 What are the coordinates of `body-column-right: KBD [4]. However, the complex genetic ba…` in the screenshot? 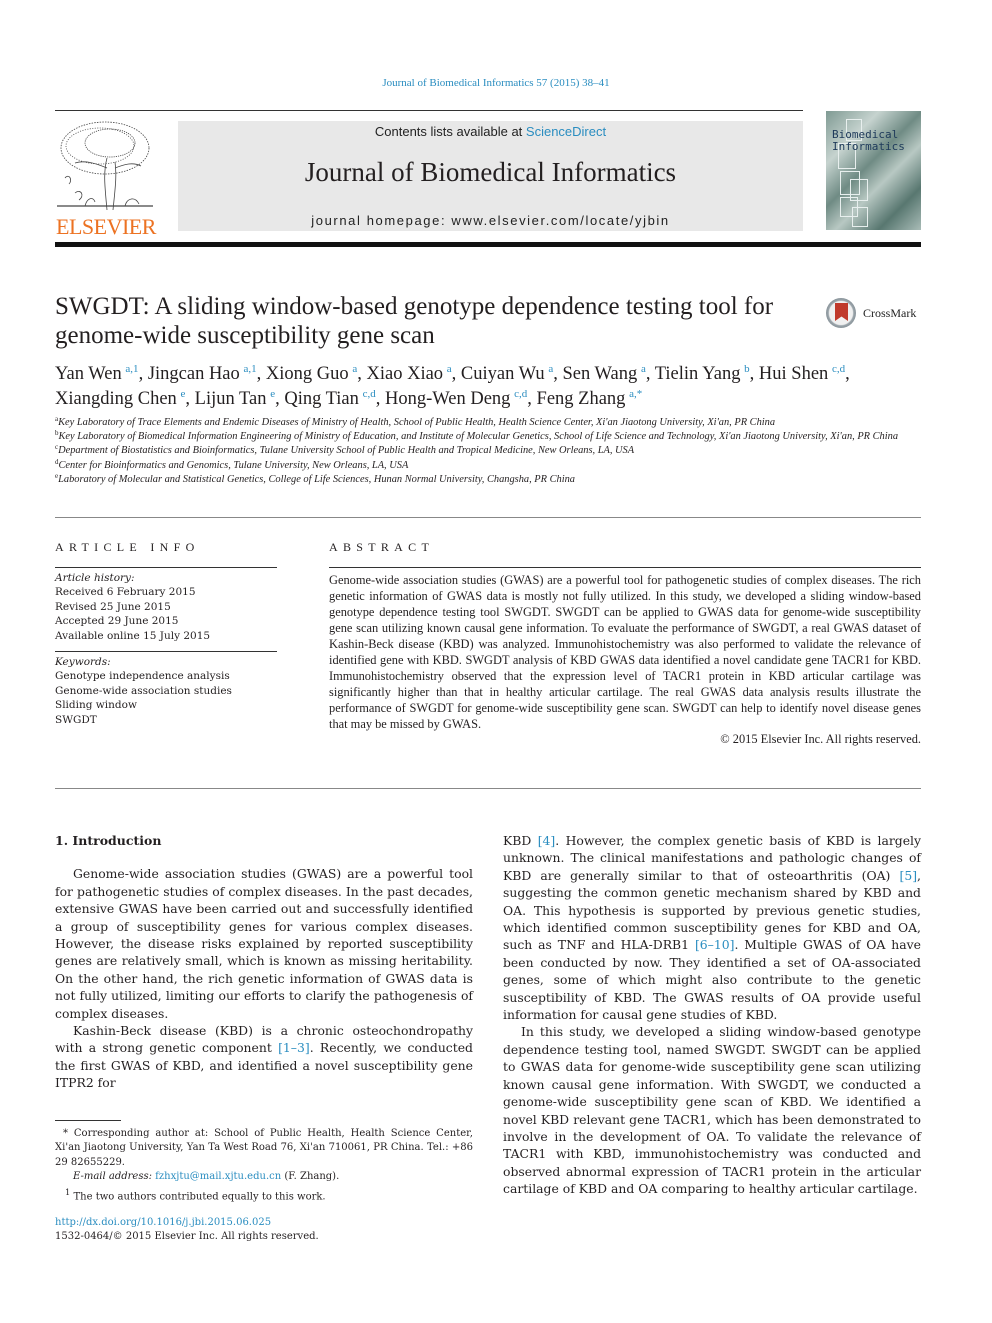 It's located at (712, 1015).